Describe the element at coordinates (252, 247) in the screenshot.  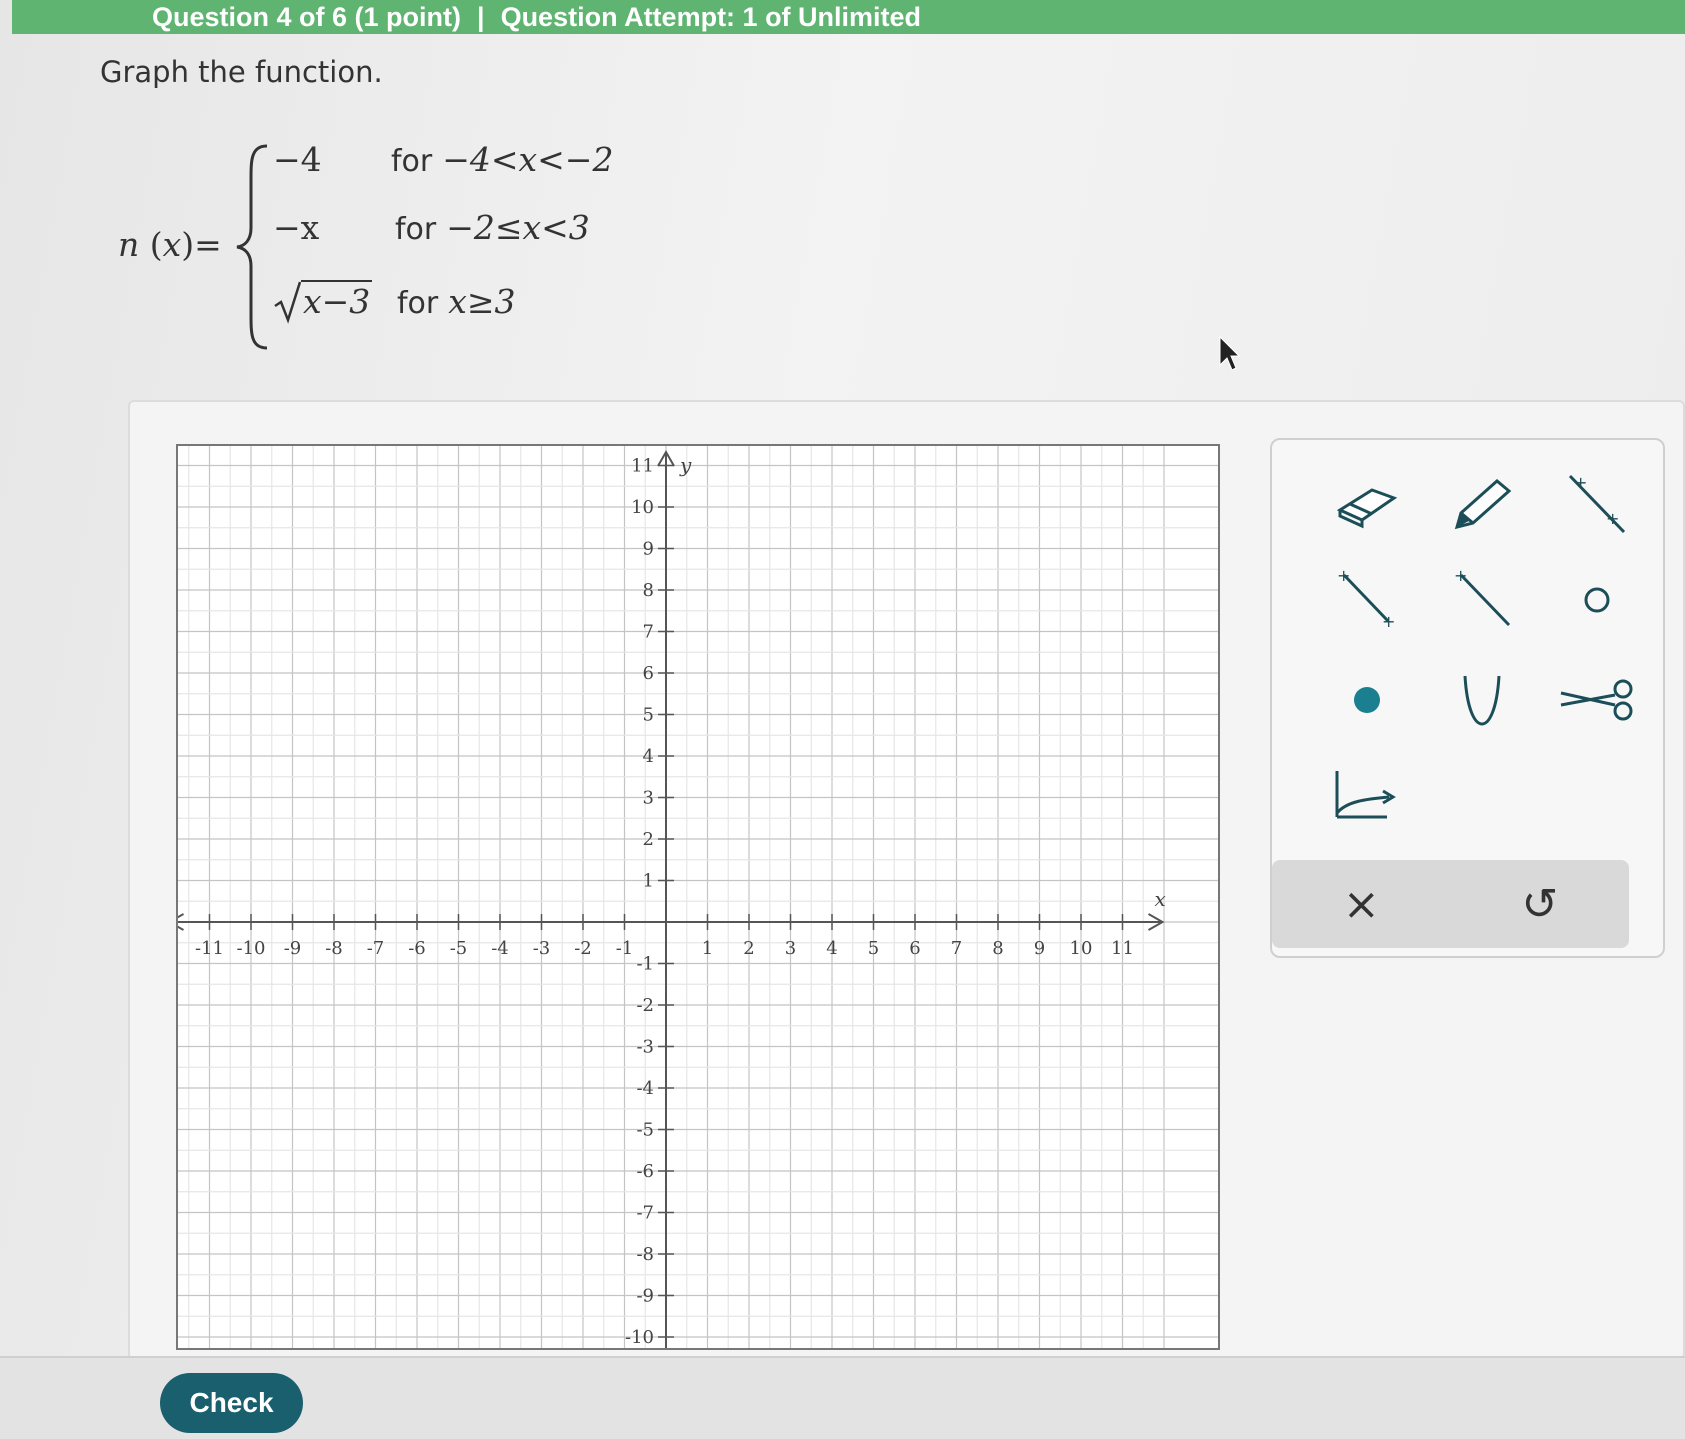
I see `brace-icon` at that location.